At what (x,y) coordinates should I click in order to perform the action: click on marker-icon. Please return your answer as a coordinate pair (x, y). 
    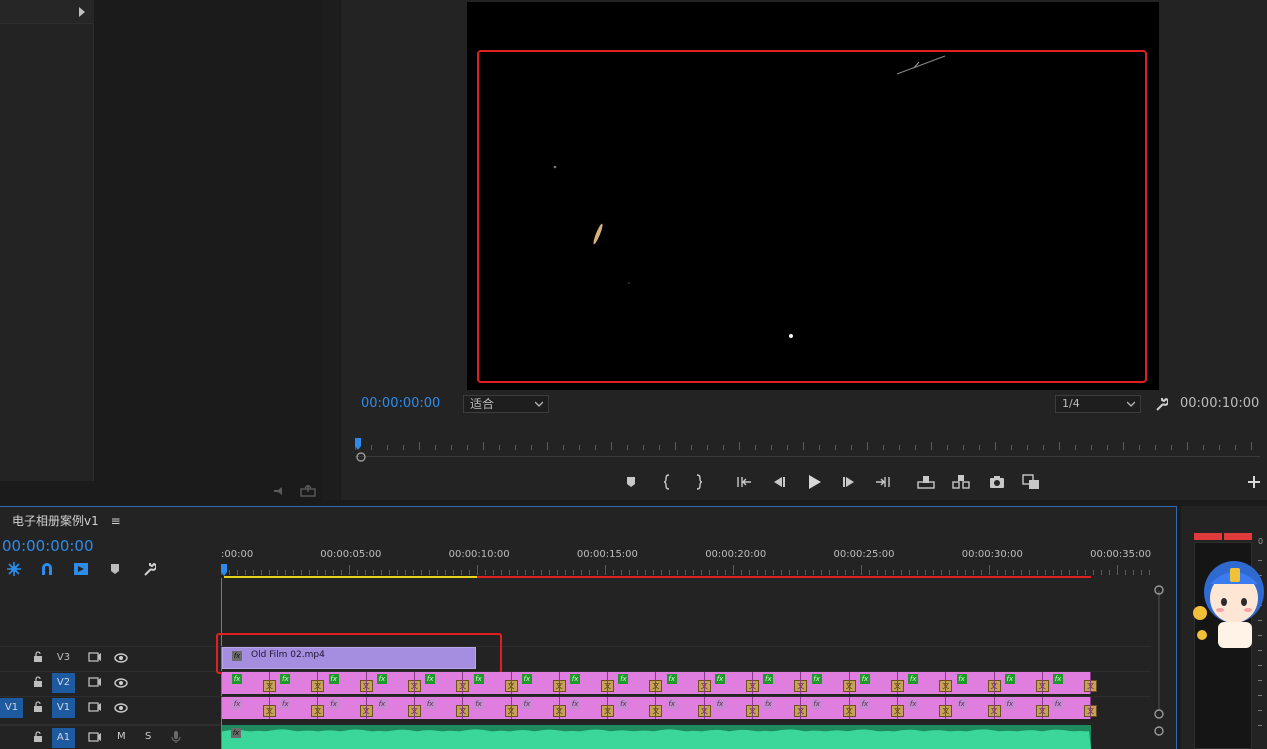
    Looking at the image, I should click on (632, 482).